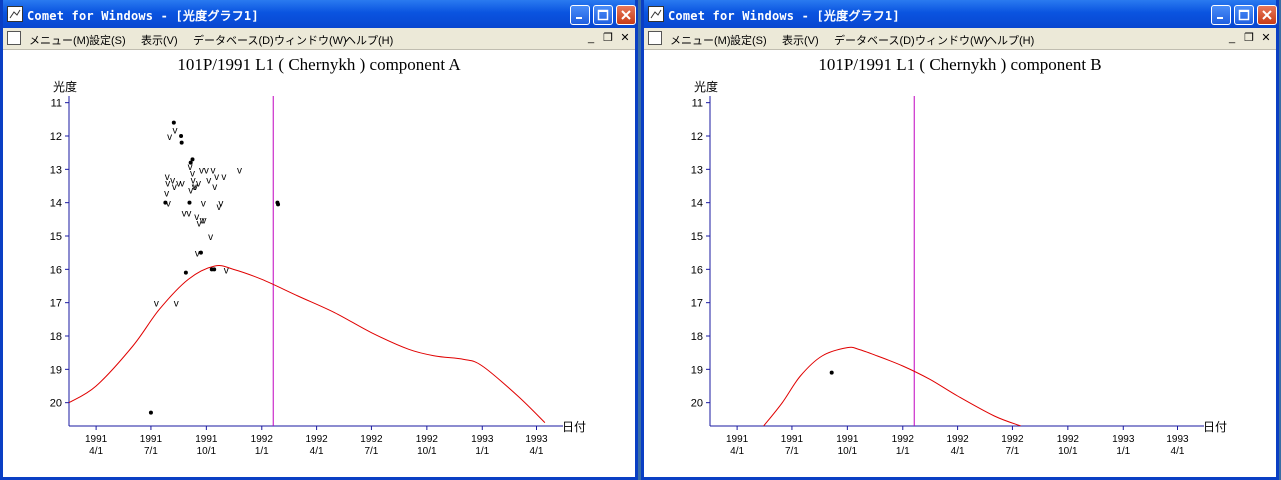 This screenshot has width=1281, height=480. Describe the element at coordinates (697, 337) in the screenshot. I see `y-tick-label: 18` at that location.